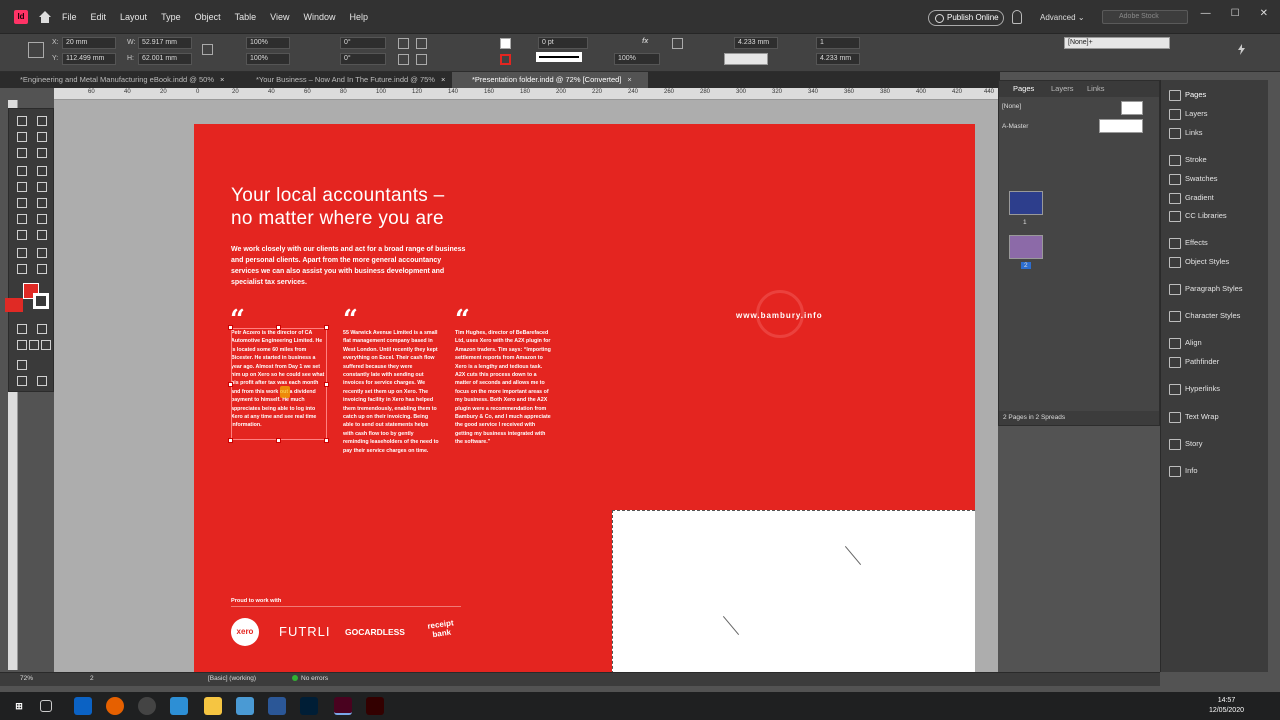  I want to click on zoom-tool-icon, so click(41, 268).